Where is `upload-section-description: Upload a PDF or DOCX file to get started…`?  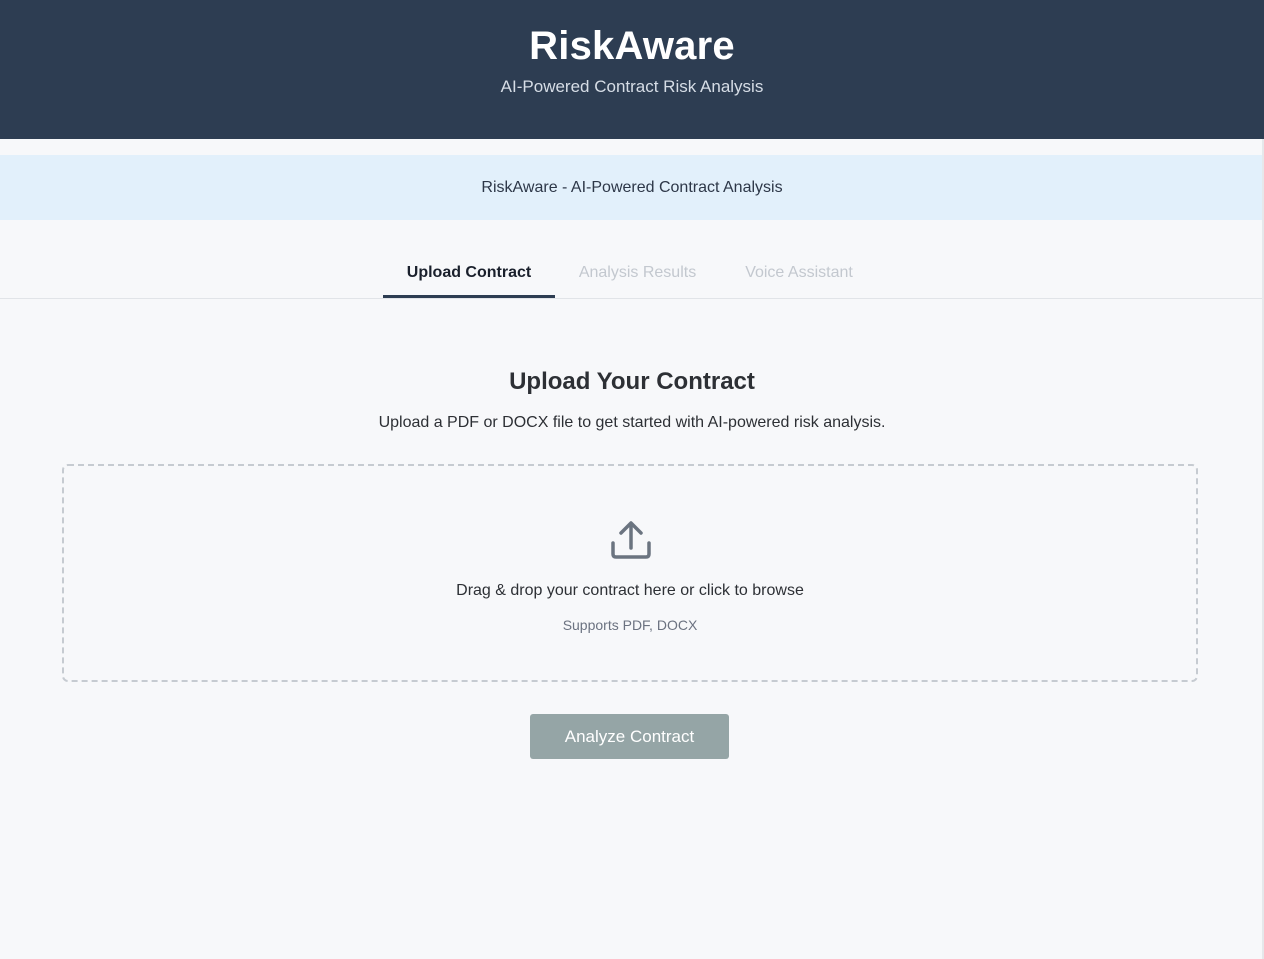 upload-section-description: Upload a PDF or DOCX file to get started… is located at coordinates (632, 422).